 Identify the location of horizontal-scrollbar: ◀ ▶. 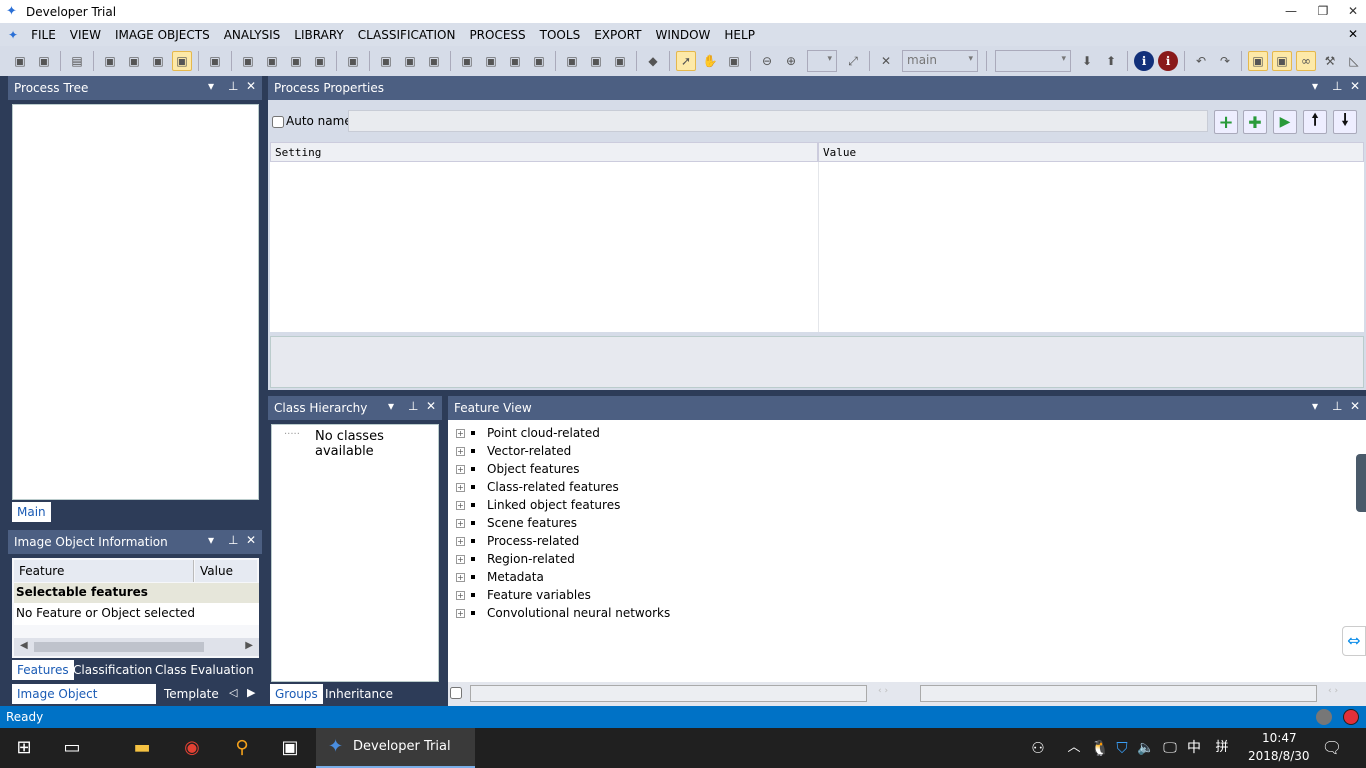
(136, 647).